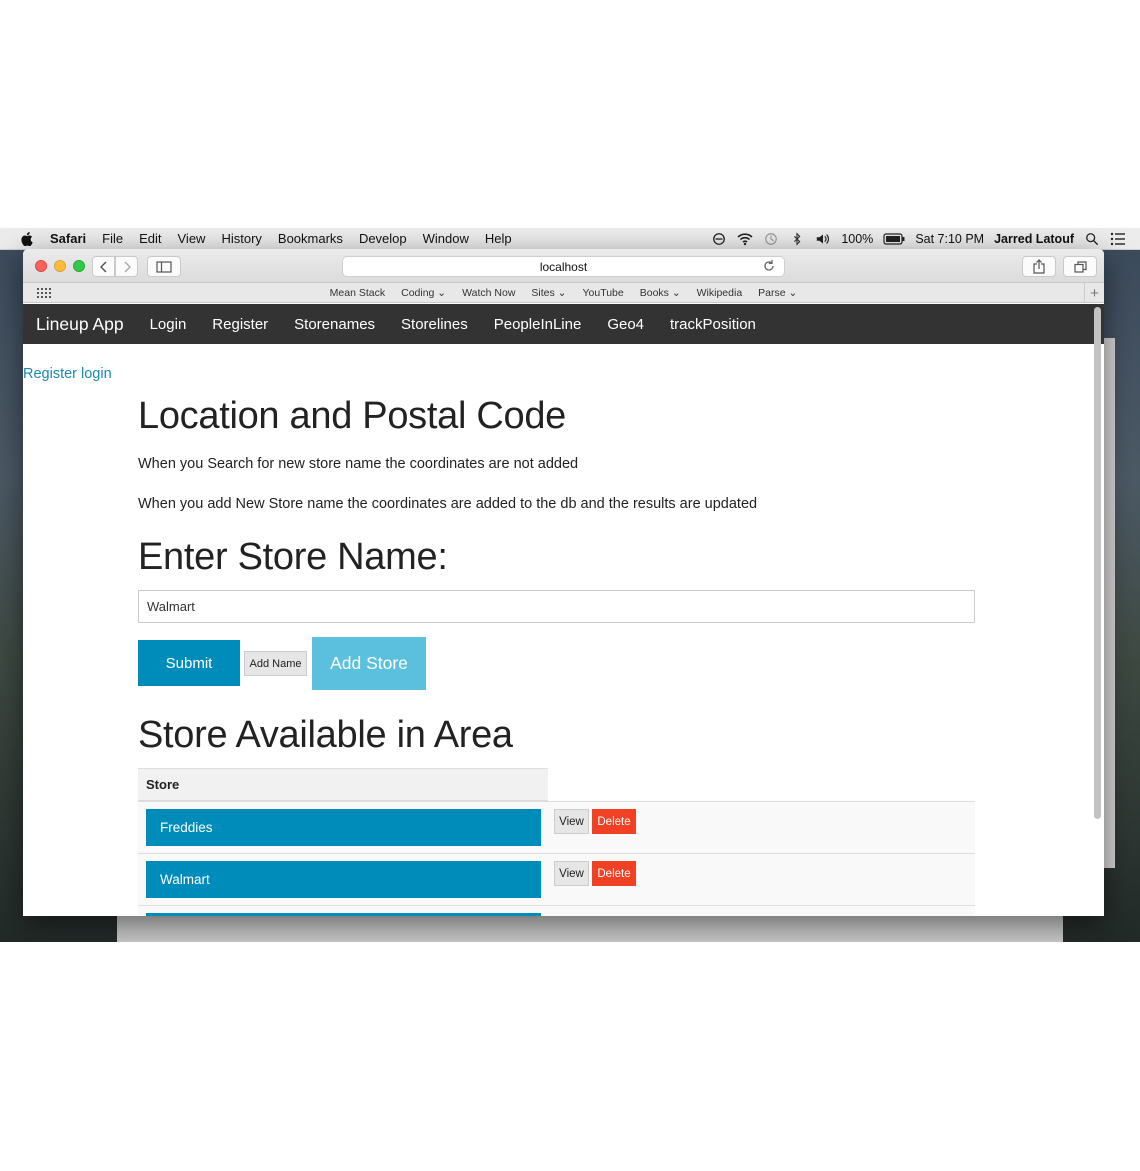 Image resolution: width=1140 pixels, height=1171 pixels. What do you see at coordinates (498, 238) in the screenshot?
I see `menu-help: Help` at bounding box center [498, 238].